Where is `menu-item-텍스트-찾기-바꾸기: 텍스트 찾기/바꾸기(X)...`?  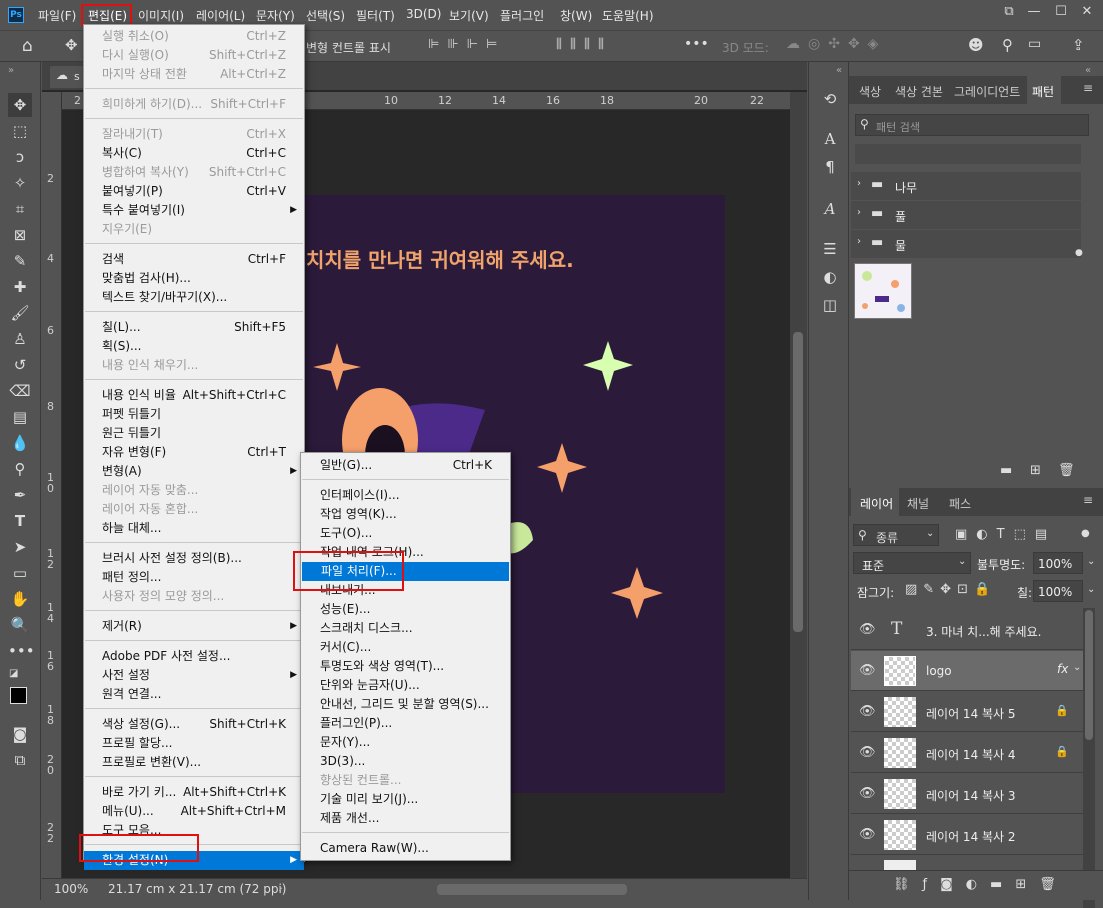
menu-item-텍스트-찾기-바꾸기: 텍스트 찾기/바꾸기(X)... is located at coordinates (194, 297).